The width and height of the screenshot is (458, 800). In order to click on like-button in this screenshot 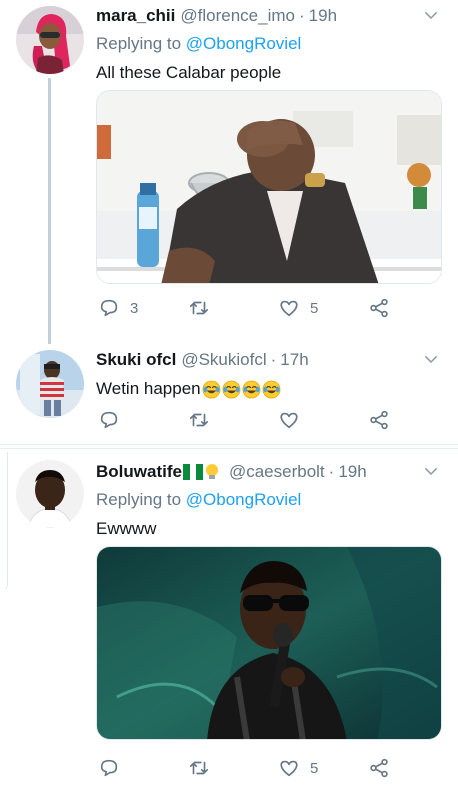, I will do `click(289, 420)`.